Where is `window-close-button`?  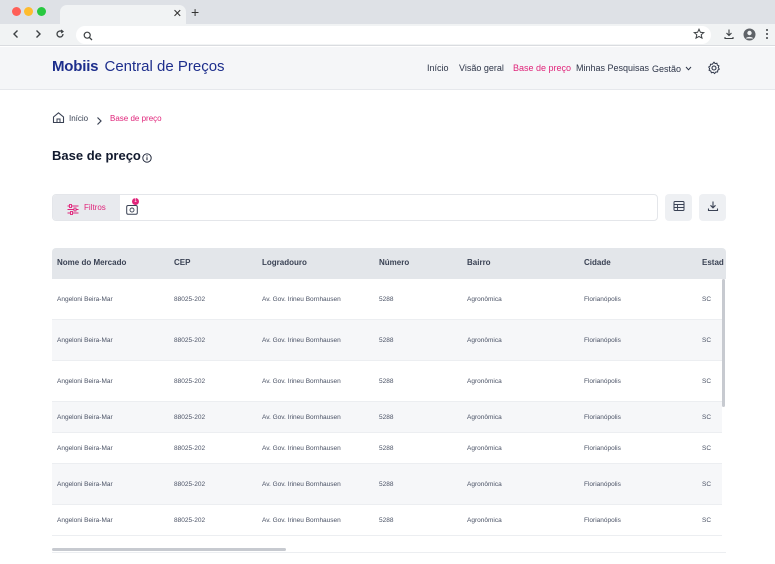
window-close-button is located at coordinates (16, 11).